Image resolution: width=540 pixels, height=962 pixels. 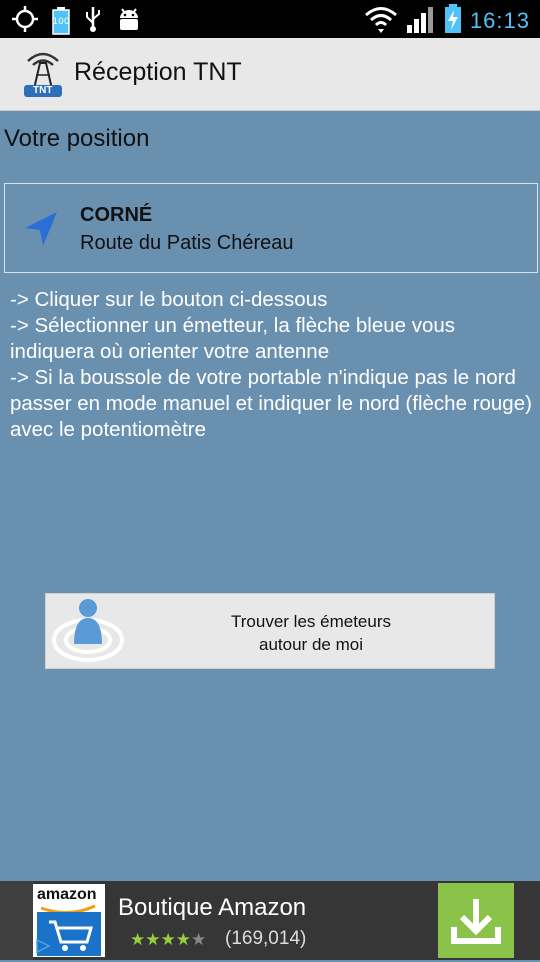 I want to click on ad-rating-stars: ★★★★★, so click(x=168, y=940).